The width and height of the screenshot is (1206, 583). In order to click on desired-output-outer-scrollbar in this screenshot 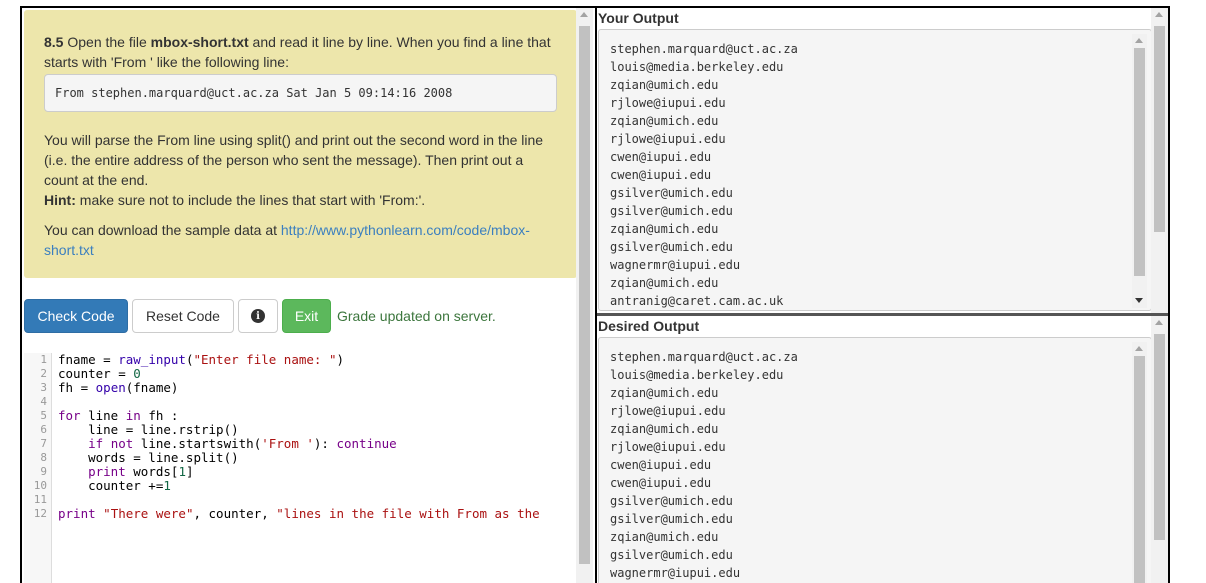, I will do `click(1159, 449)`.